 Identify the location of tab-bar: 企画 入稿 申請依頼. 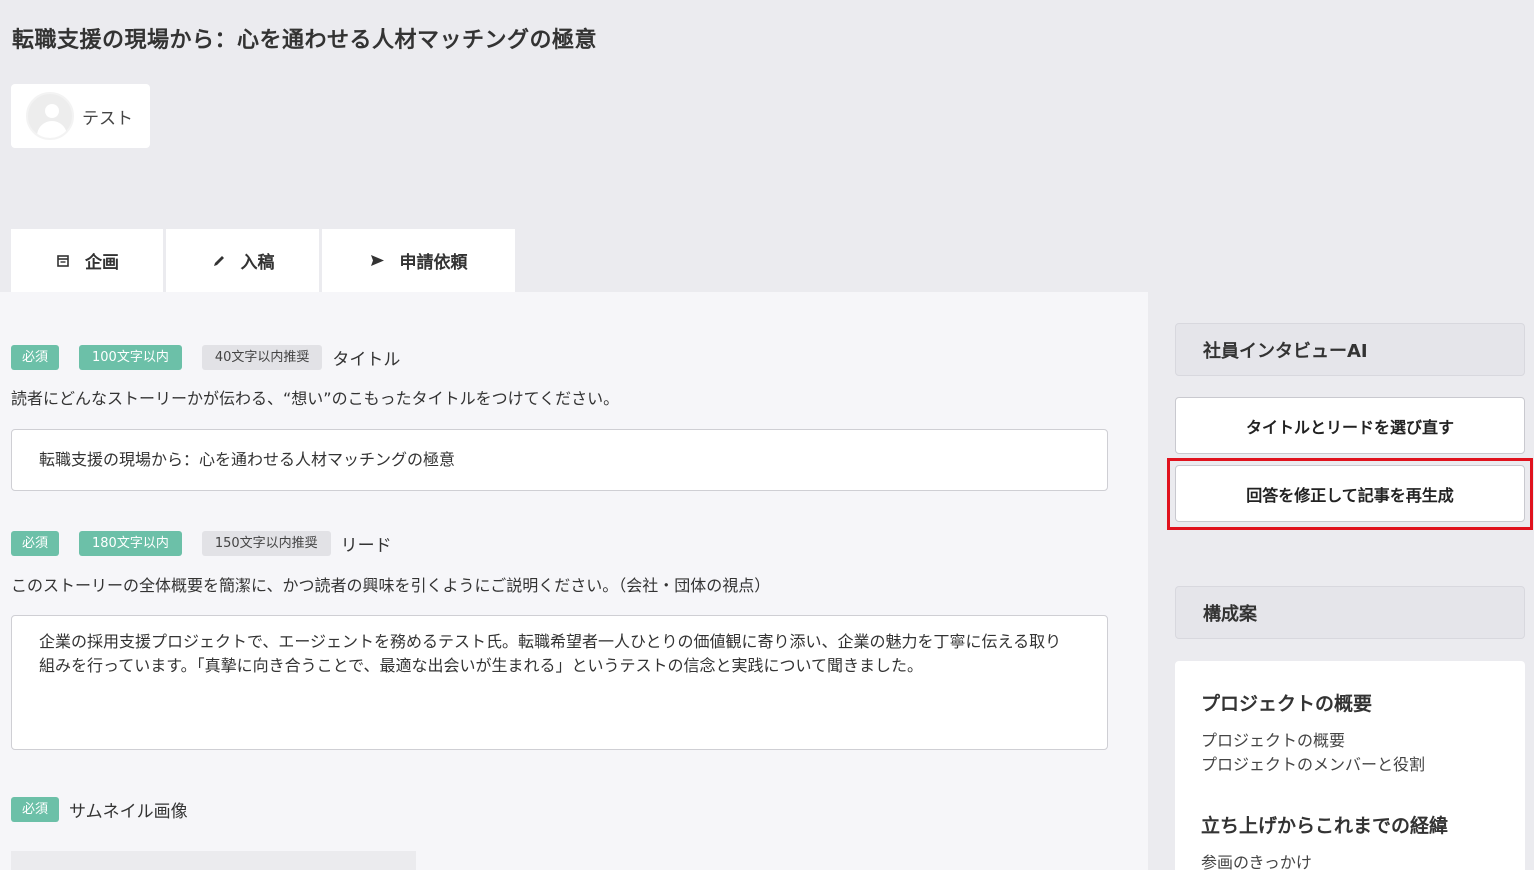
(264, 260).